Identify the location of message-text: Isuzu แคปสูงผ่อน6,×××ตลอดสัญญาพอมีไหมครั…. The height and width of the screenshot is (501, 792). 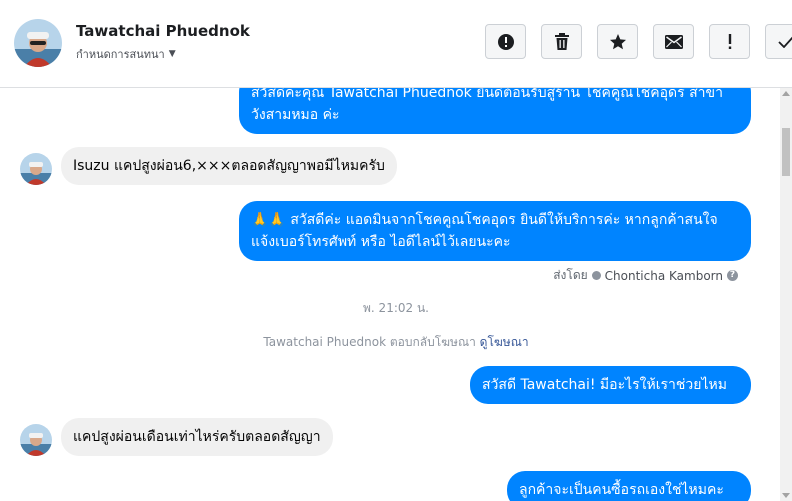
(229, 166).